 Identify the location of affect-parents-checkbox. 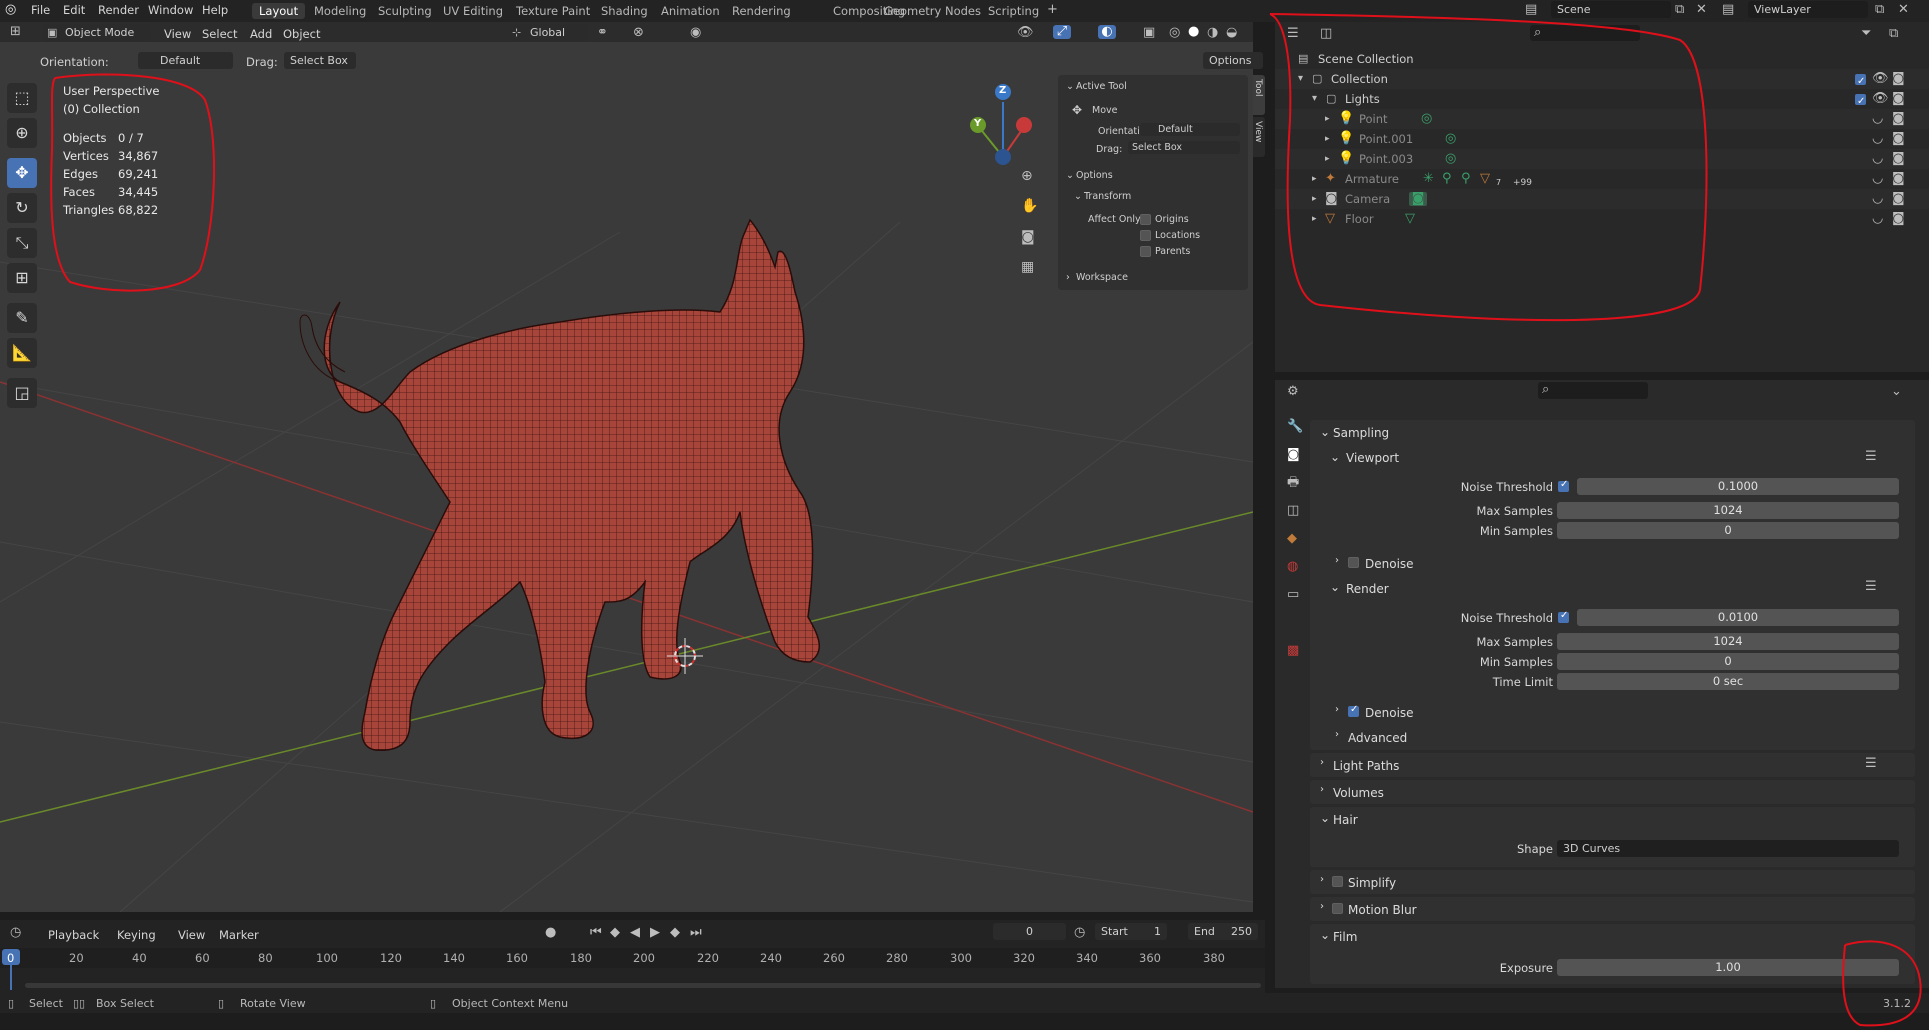
(1145, 251).